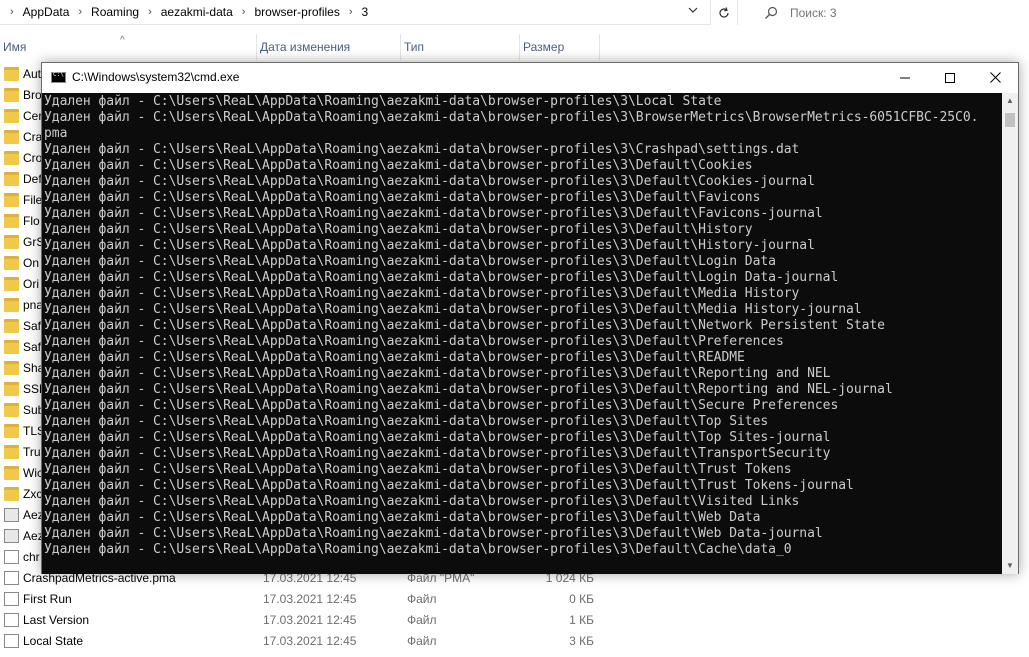  I want to click on file-row: Last Version 17.03.2021 12:45 Файл 1 КБ, so click(300, 620).